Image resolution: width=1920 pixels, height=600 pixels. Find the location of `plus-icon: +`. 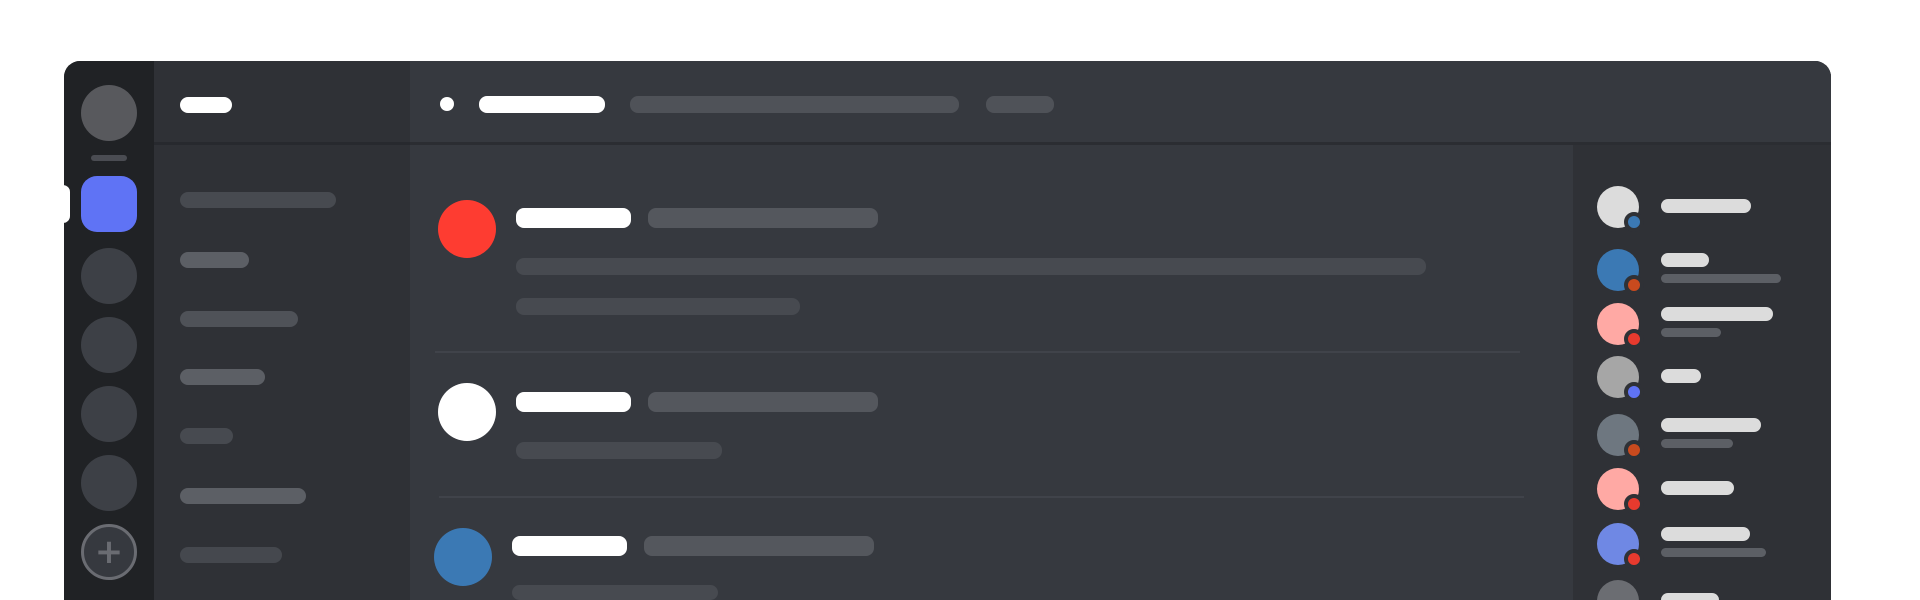

plus-icon: + is located at coordinates (109, 552).